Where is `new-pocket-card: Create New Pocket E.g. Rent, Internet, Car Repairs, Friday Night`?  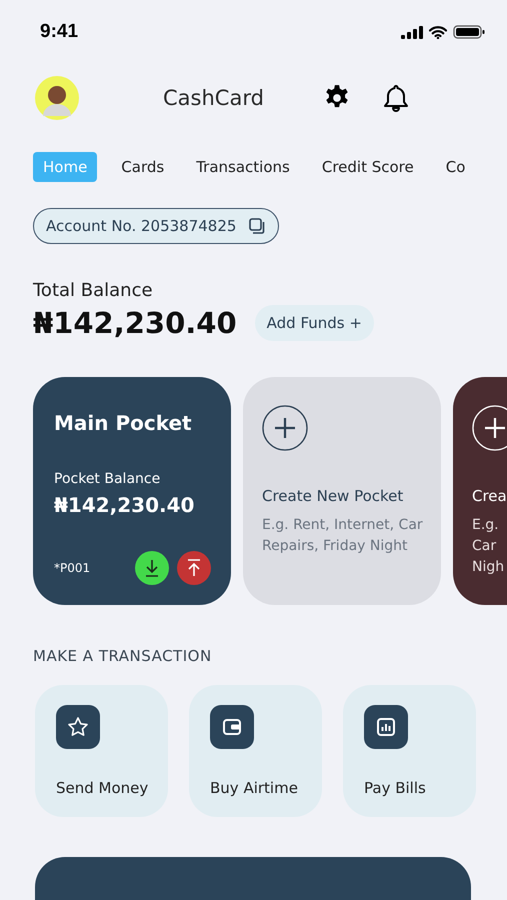
new-pocket-card: Create New Pocket E.g. Rent, Internet, Car Repairs, Friday Night is located at coordinates (342, 491).